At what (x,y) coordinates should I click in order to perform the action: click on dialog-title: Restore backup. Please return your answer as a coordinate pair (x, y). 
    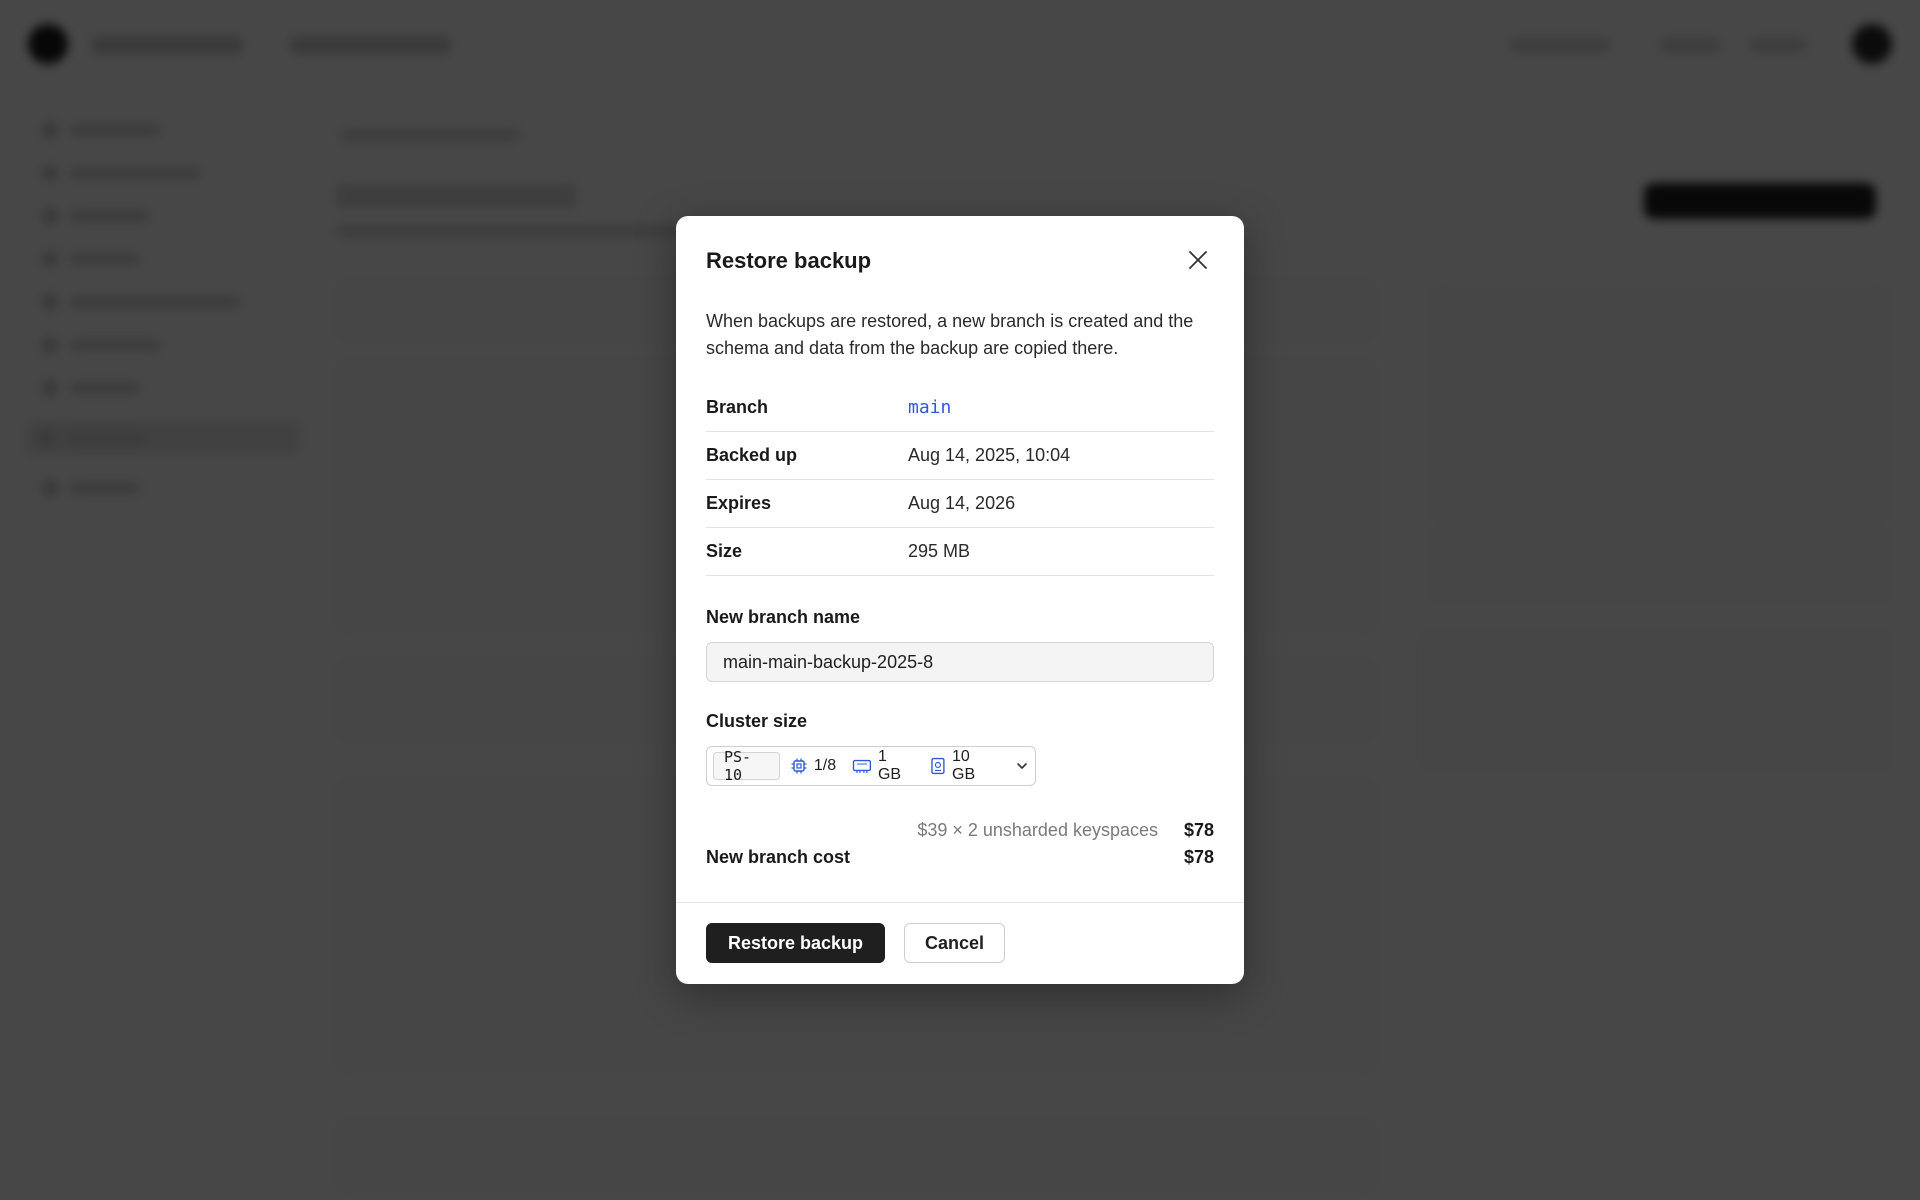
    Looking at the image, I should click on (789, 260).